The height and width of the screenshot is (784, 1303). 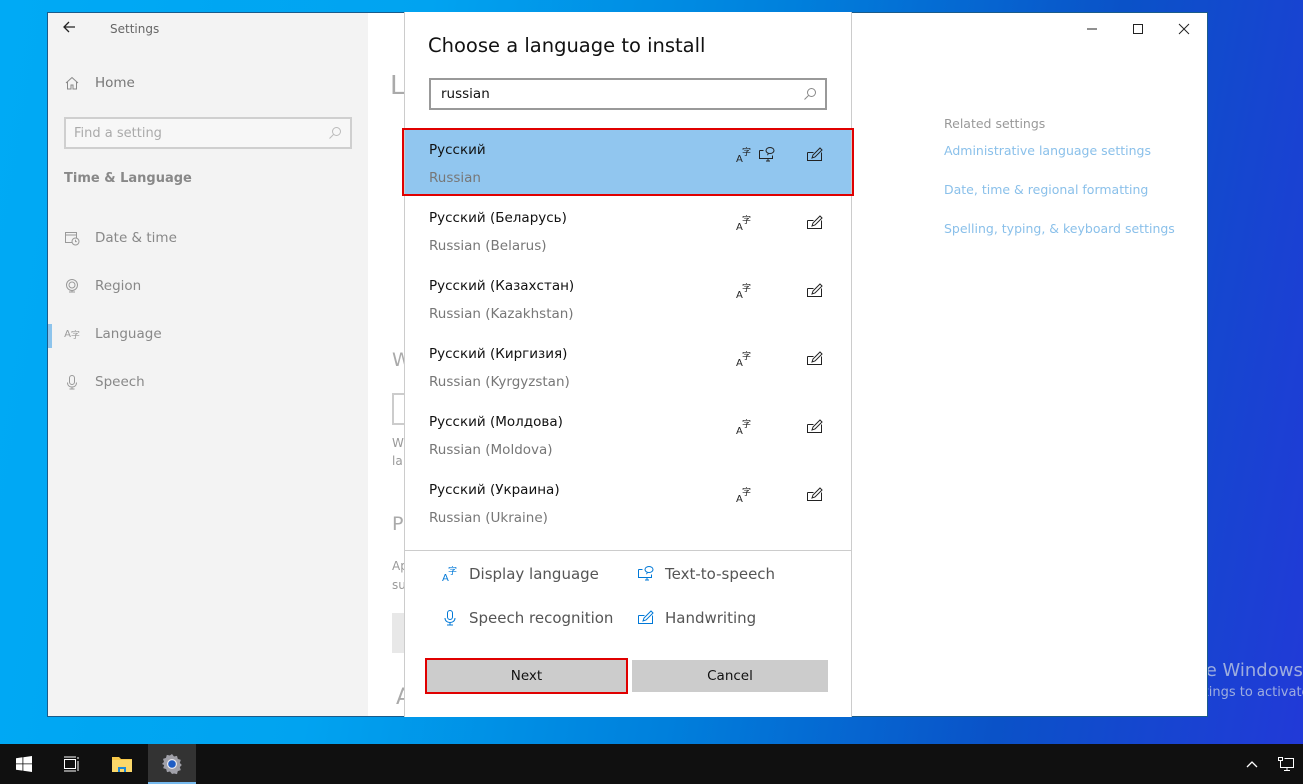 What do you see at coordinates (457, 150) in the screenshot?
I see `language-native-name: Русский` at bounding box center [457, 150].